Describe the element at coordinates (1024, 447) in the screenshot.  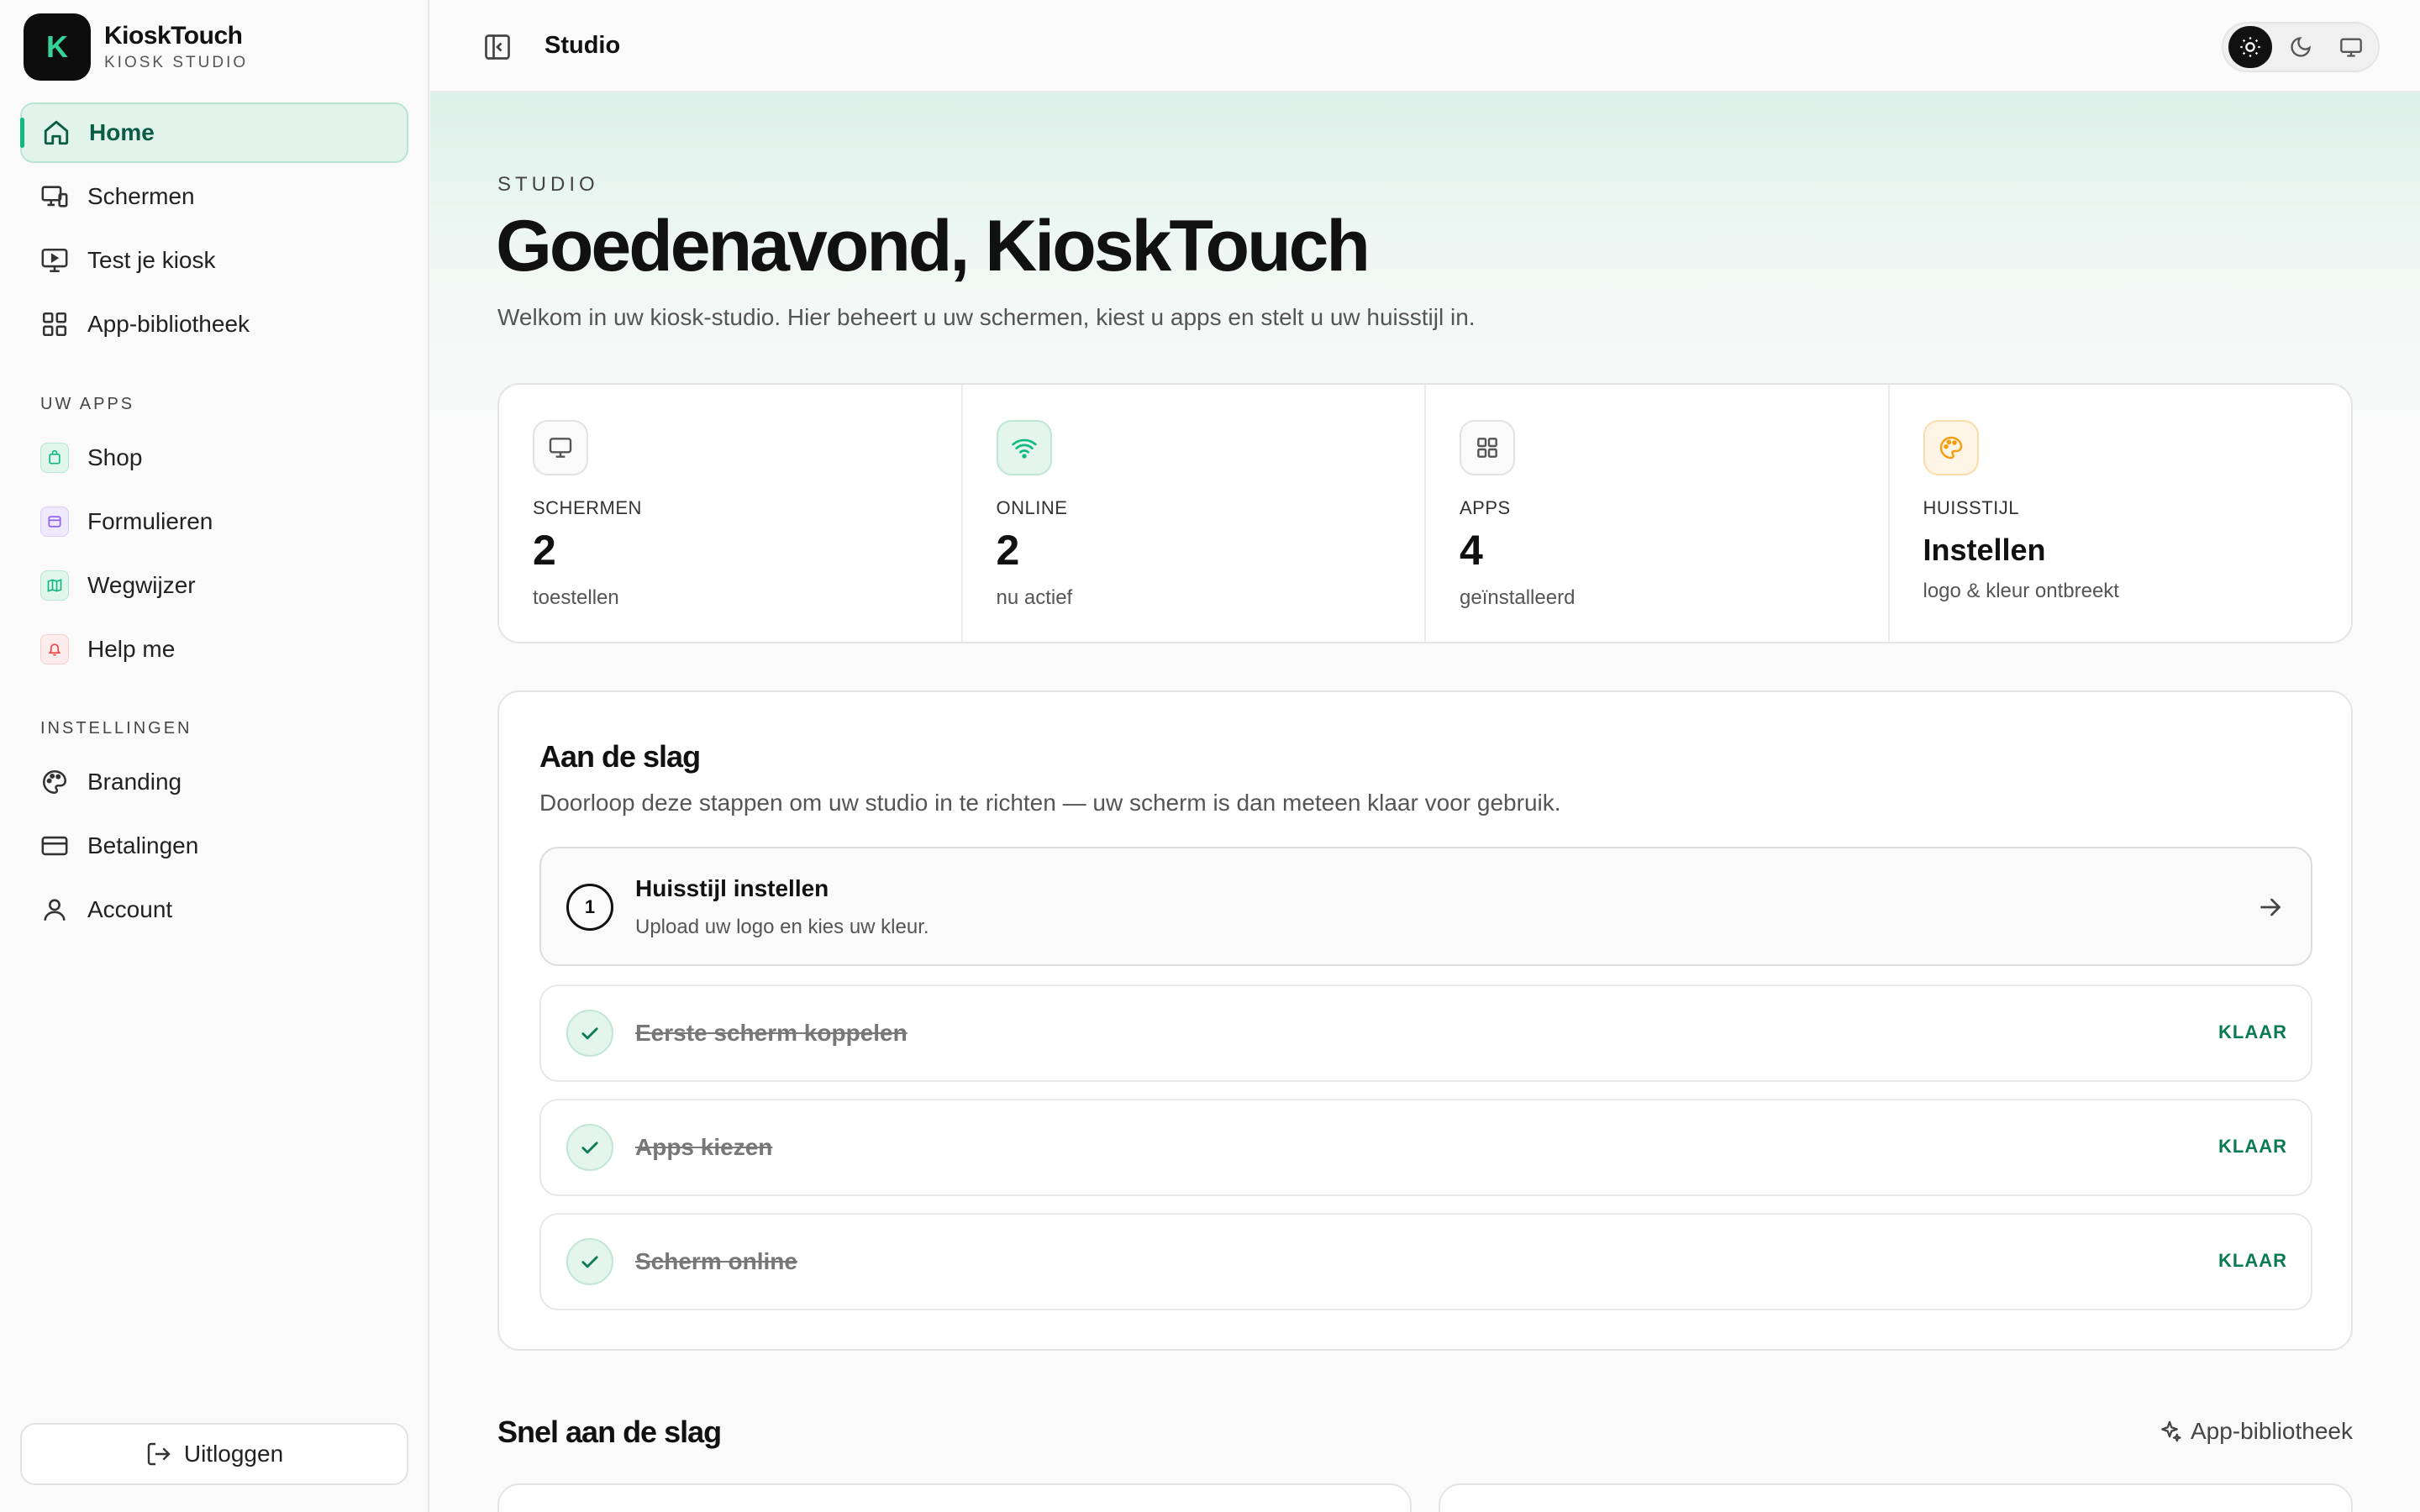
I see `wifi-icon` at that location.